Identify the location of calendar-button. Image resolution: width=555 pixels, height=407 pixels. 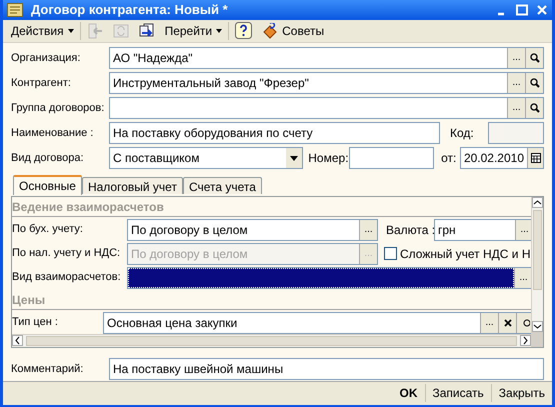
(535, 158).